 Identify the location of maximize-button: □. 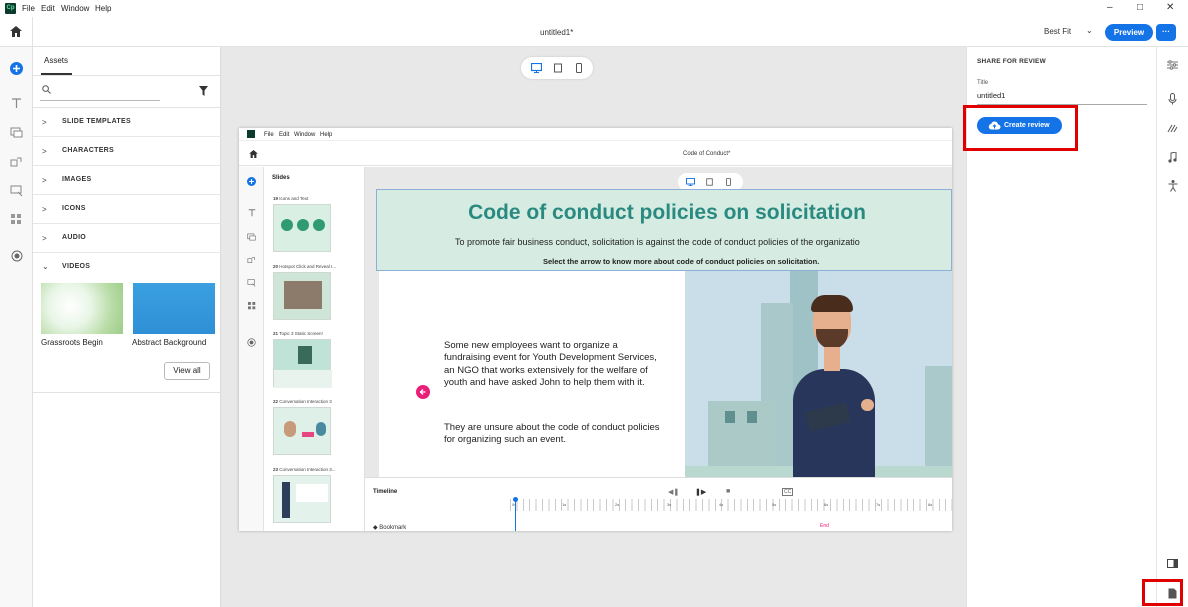
(1140, 7).